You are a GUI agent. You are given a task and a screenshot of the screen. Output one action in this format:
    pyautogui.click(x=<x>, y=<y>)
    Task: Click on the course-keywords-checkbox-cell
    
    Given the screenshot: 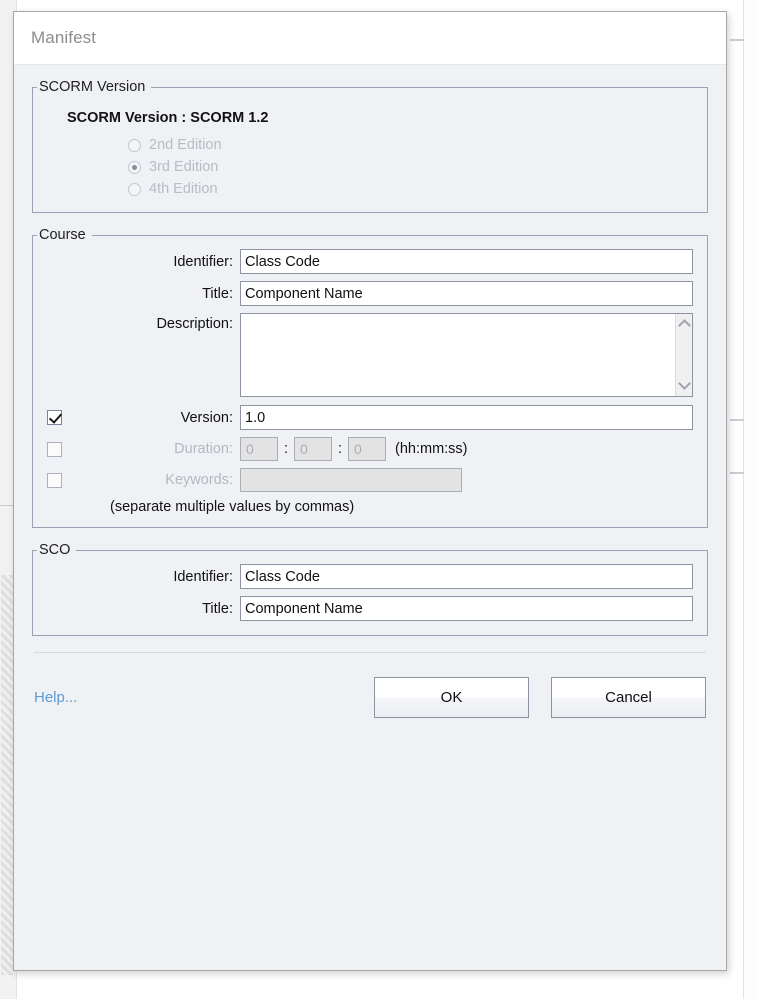 What is the action you would take?
    pyautogui.click(x=62, y=480)
    